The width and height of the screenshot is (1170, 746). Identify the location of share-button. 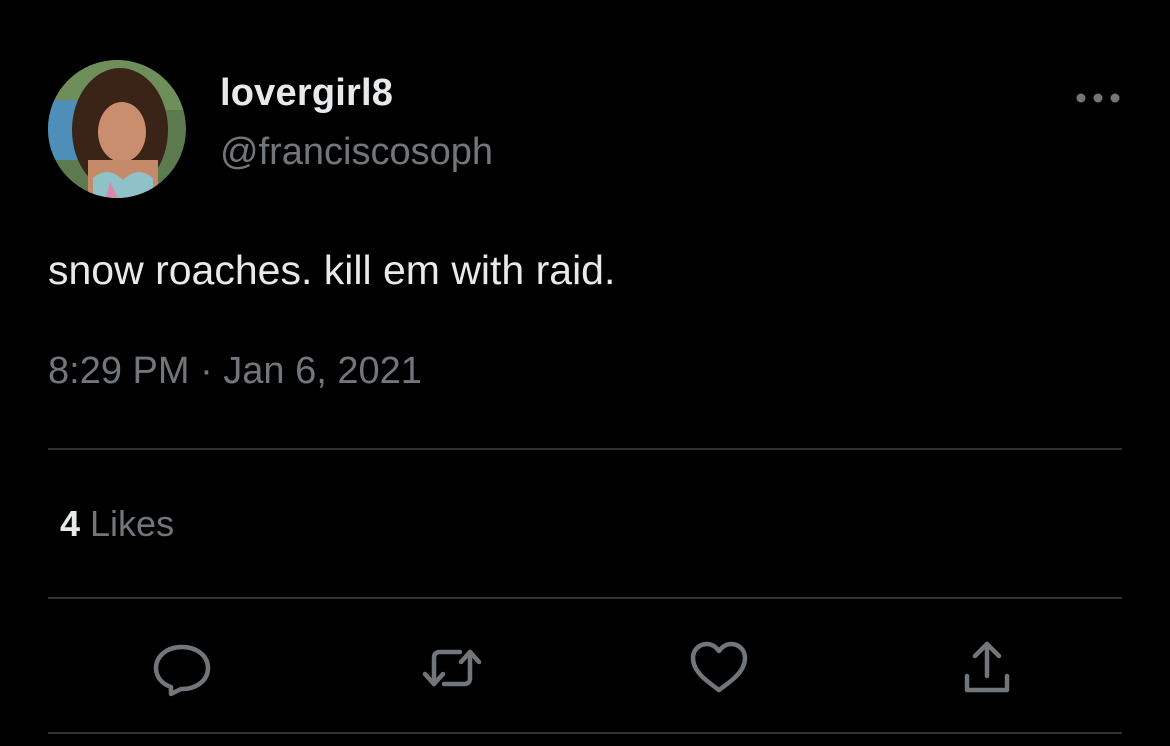
(987, 668).